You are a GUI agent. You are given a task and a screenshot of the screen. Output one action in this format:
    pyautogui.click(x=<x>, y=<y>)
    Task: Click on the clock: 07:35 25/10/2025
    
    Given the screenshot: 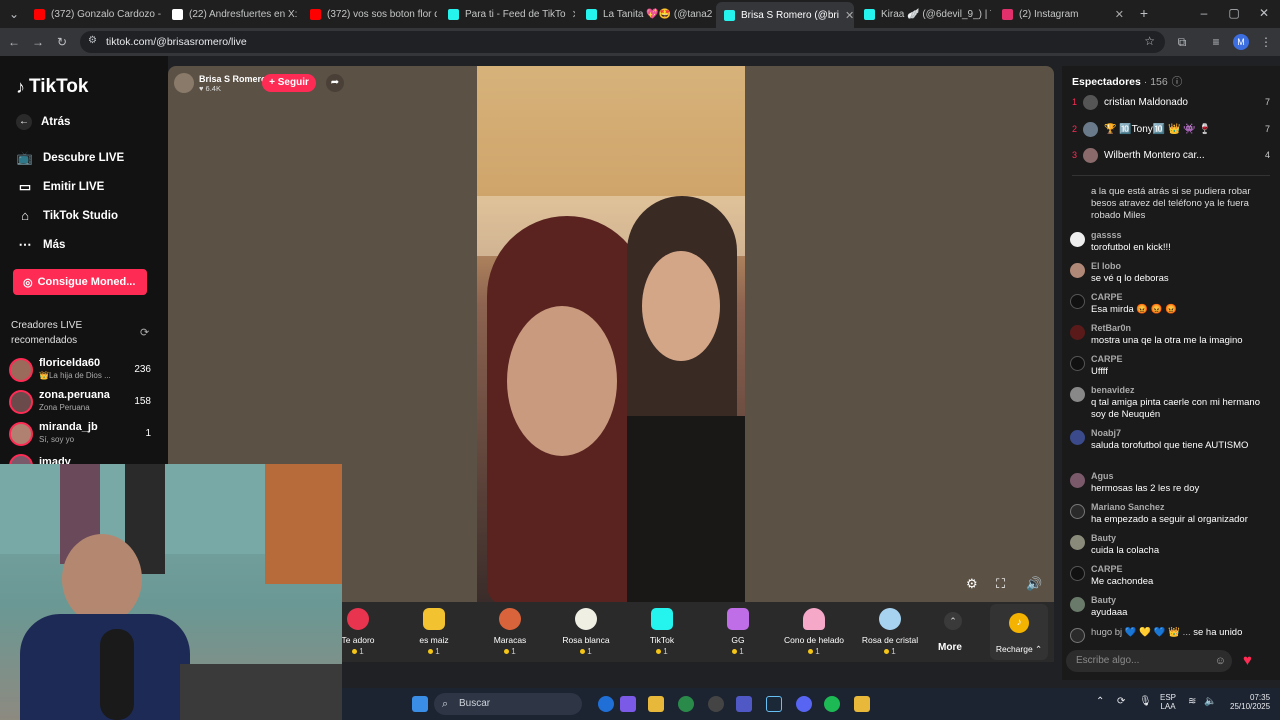 What is the action you would take?
    pyautogui.click(x=1250, y=702)
    